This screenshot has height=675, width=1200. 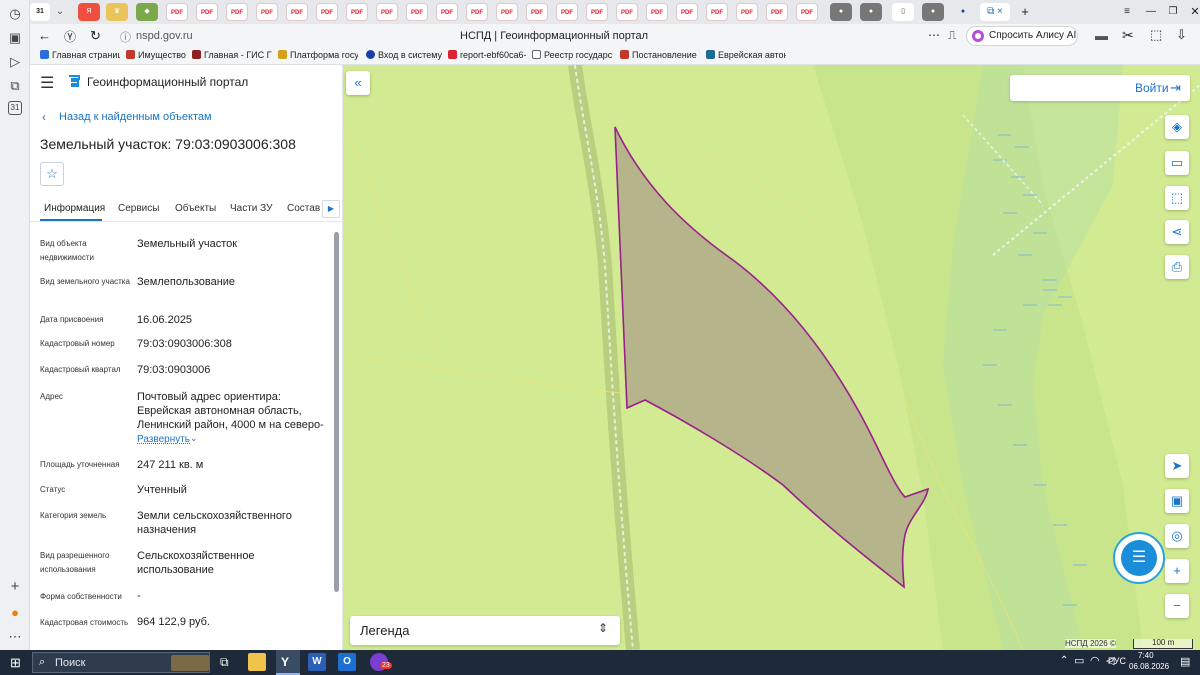 What do you see at coordinates (1177, 198) in the screenshot?
I see `select-area-button: ⬚` at bounding box center [1177, 198].